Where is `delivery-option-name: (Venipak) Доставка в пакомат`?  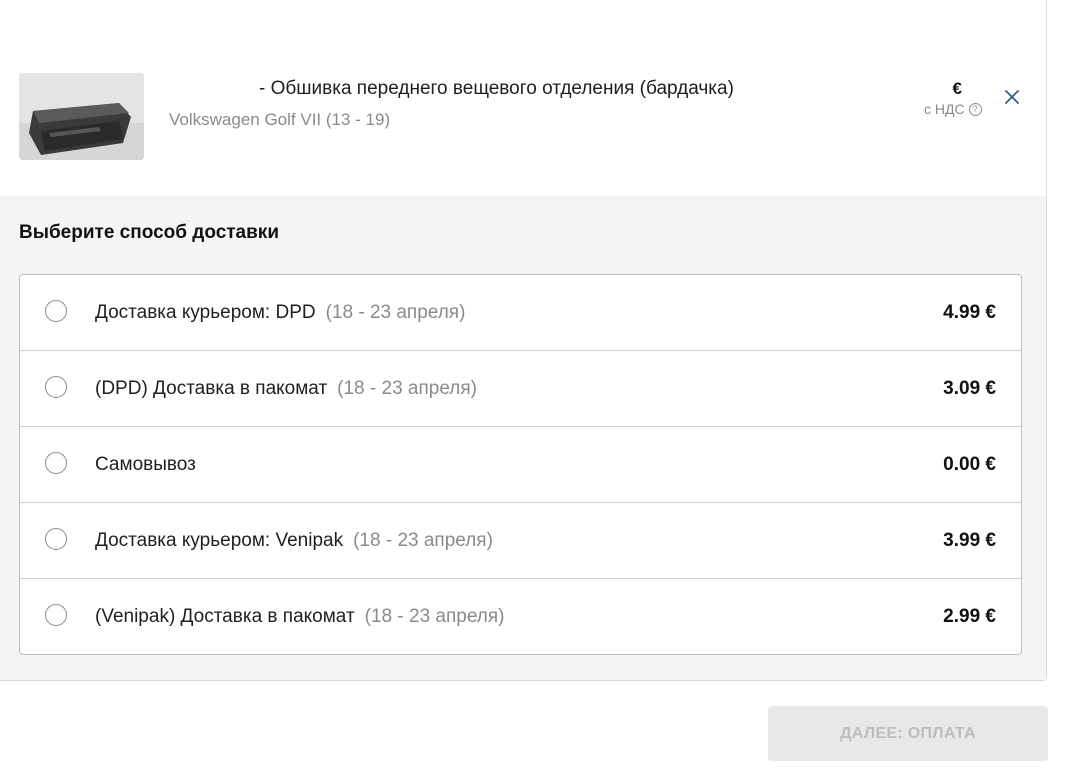
delivery-option-name: (Venipak) Доставка в пакомат is located at coordinates (225, 616).